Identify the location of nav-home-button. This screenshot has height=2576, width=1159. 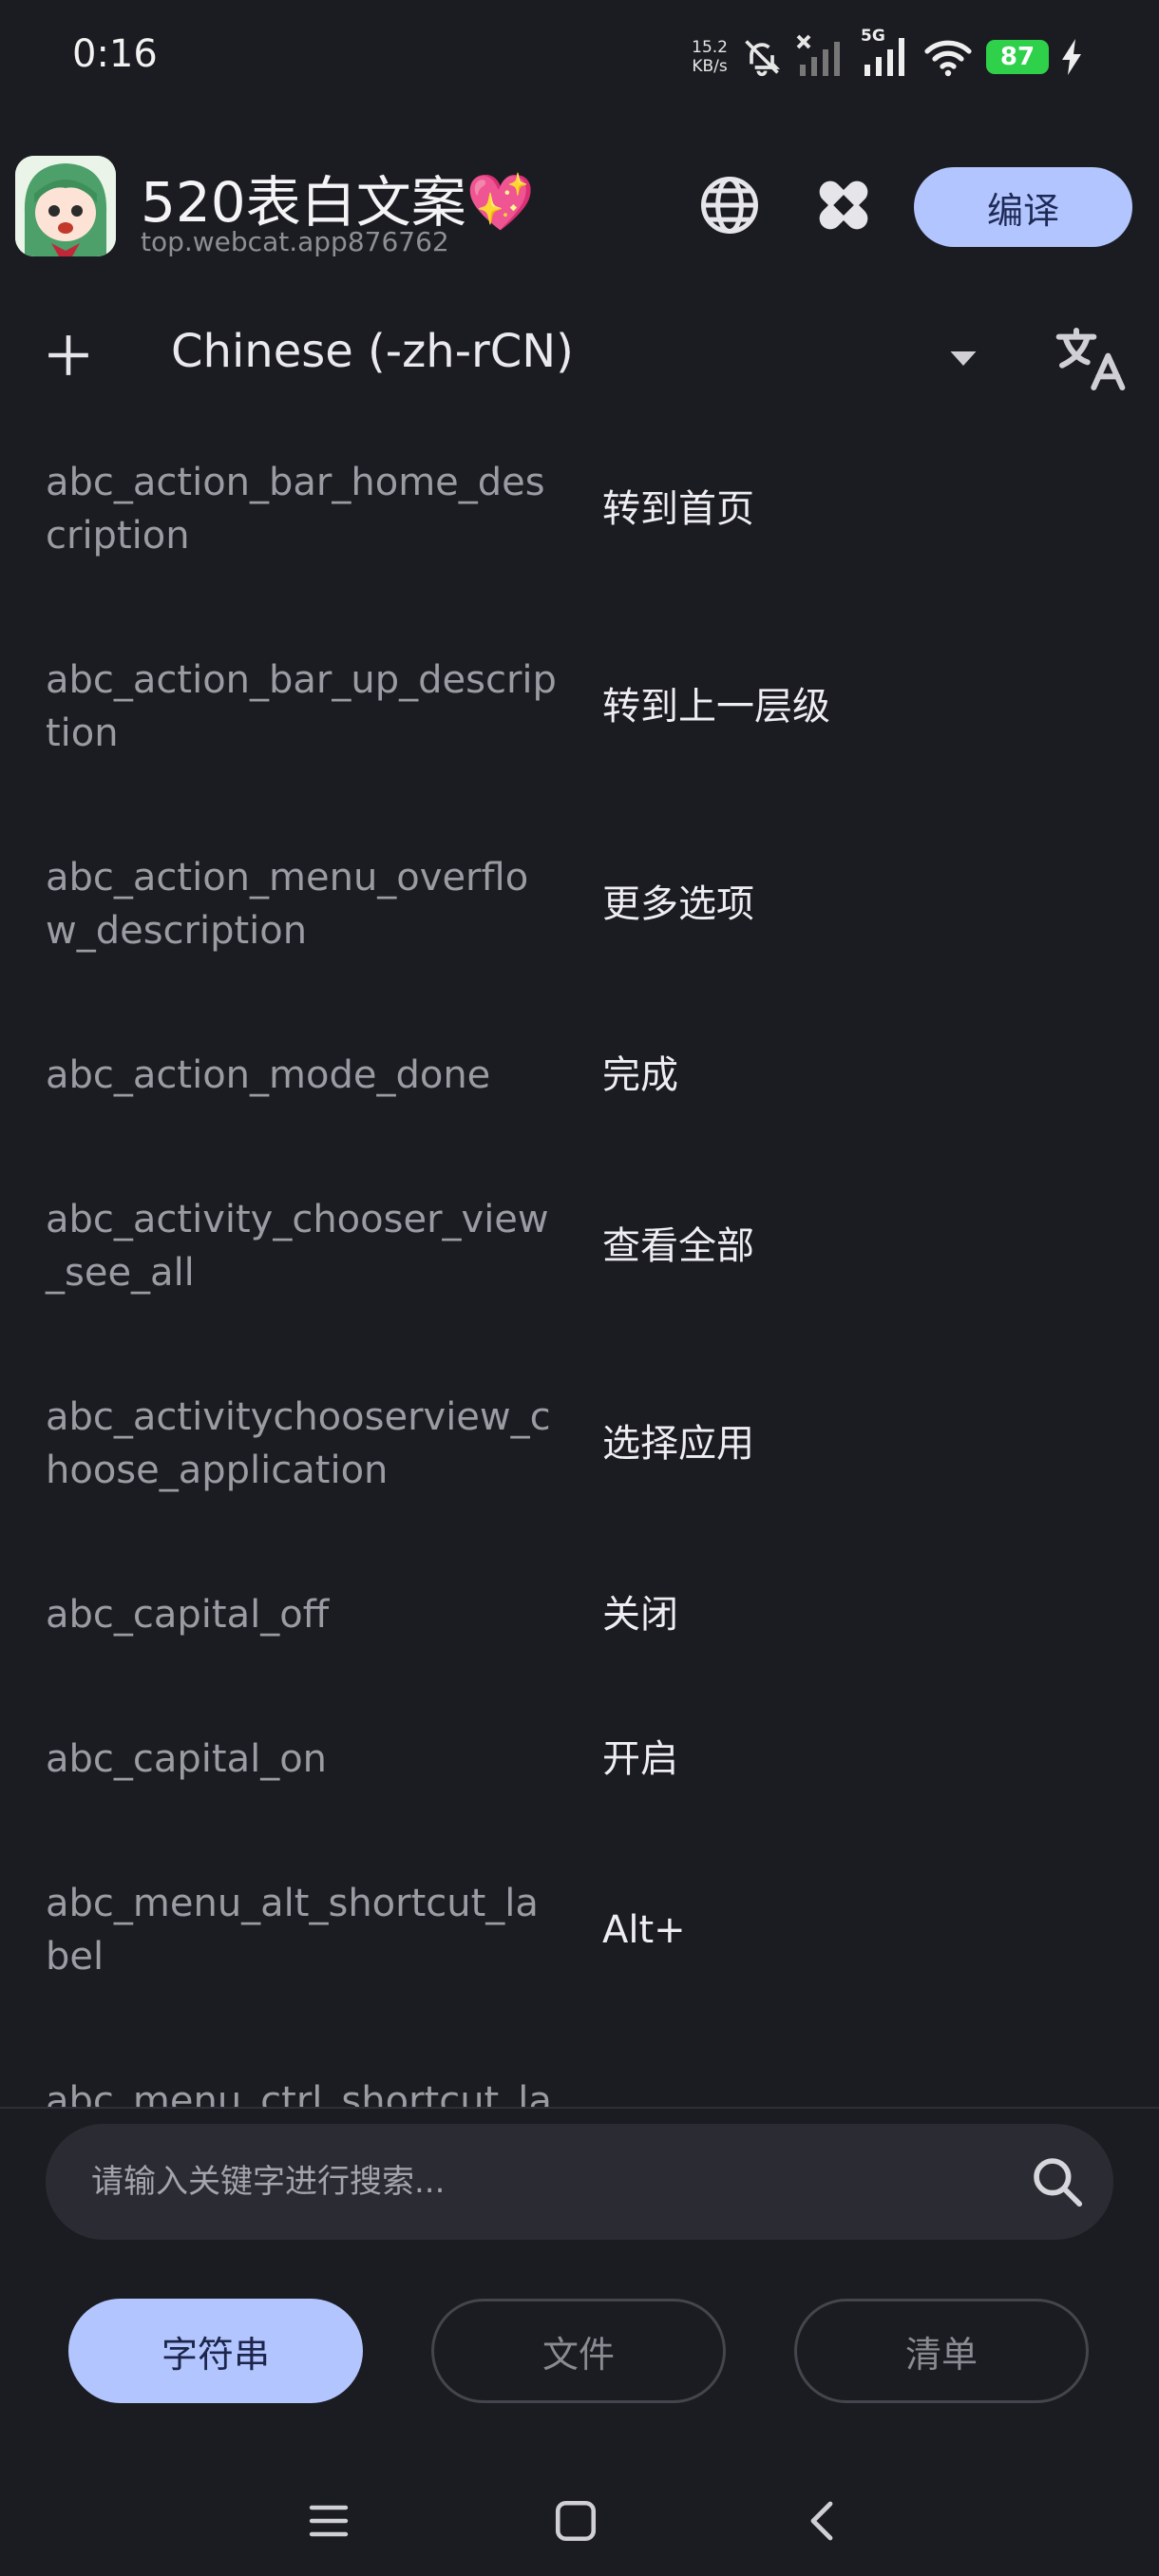
(576, 2521).